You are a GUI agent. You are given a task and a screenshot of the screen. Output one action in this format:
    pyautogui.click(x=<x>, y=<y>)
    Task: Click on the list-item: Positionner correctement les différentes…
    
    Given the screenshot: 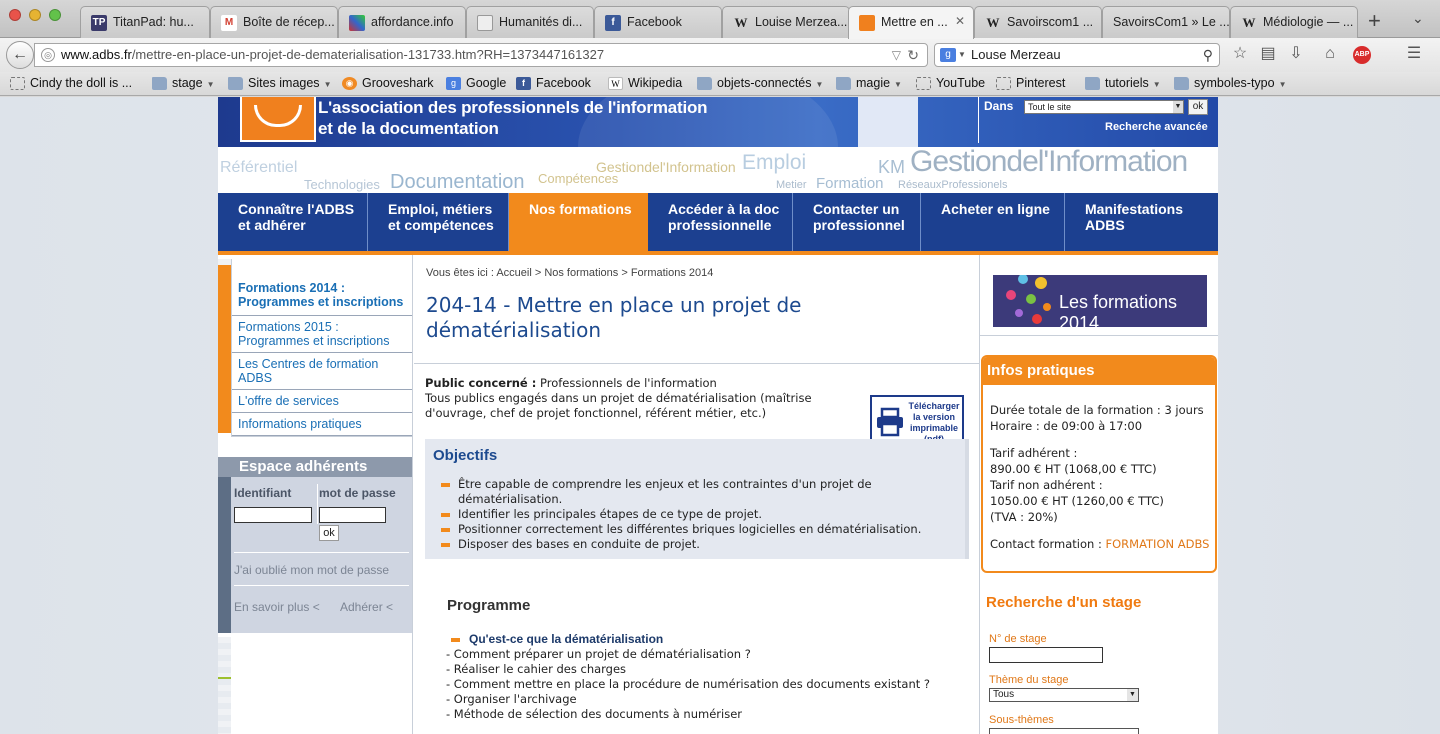 What is the action you would take?
    pyautogui.click(x=701, y=529)
    